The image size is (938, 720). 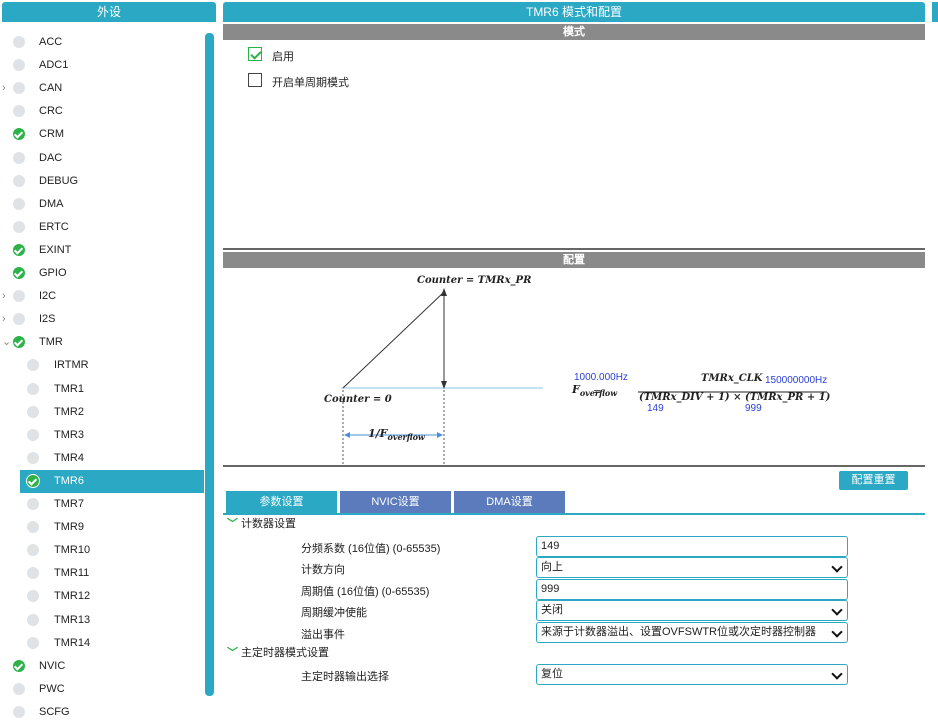 I want to click on sidebar-item-label: TMR2, so click(x=69, y=411).